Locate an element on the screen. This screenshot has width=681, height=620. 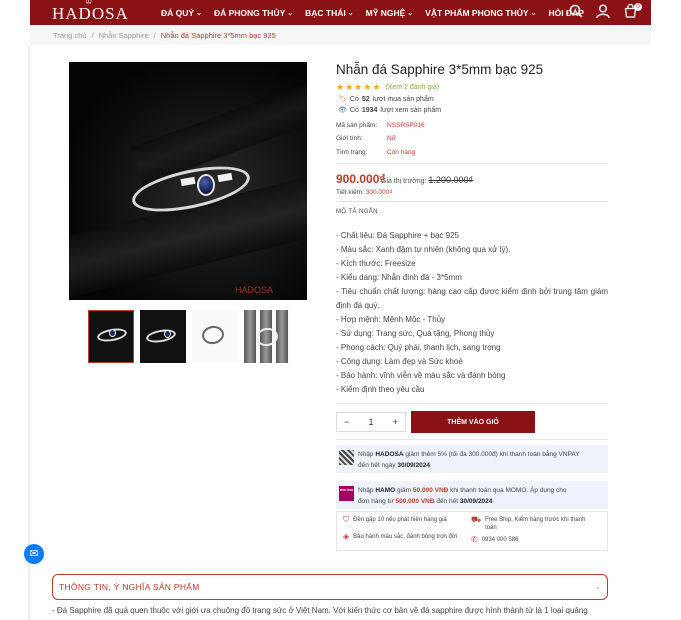
gender-label: Giới tính: is located at coordinates (349, 138).